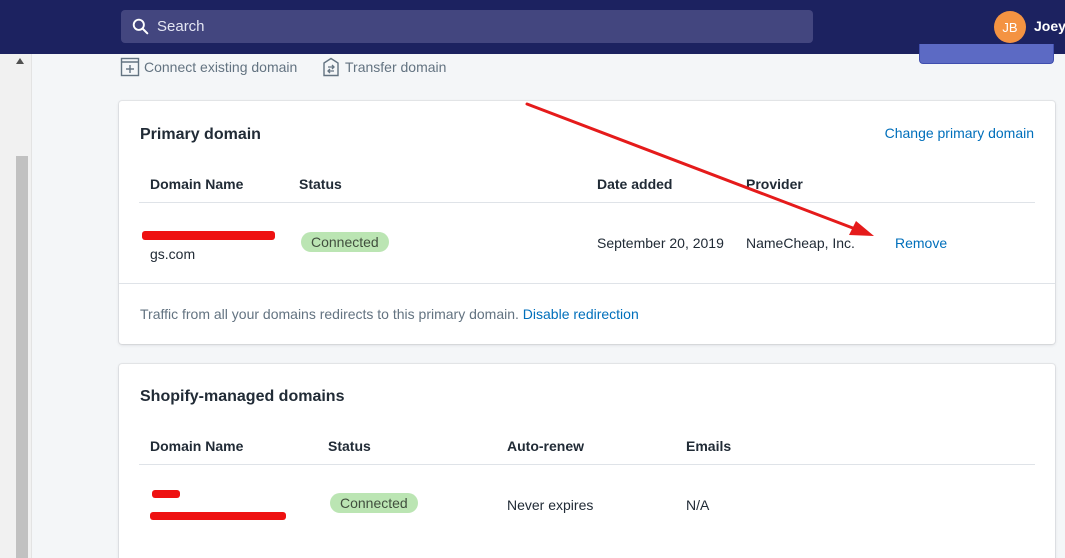 The height and width of the screenshot is (558, 1065). I want to click on connect-existing-domain-button: Connect existing domain, so click(208, 67).